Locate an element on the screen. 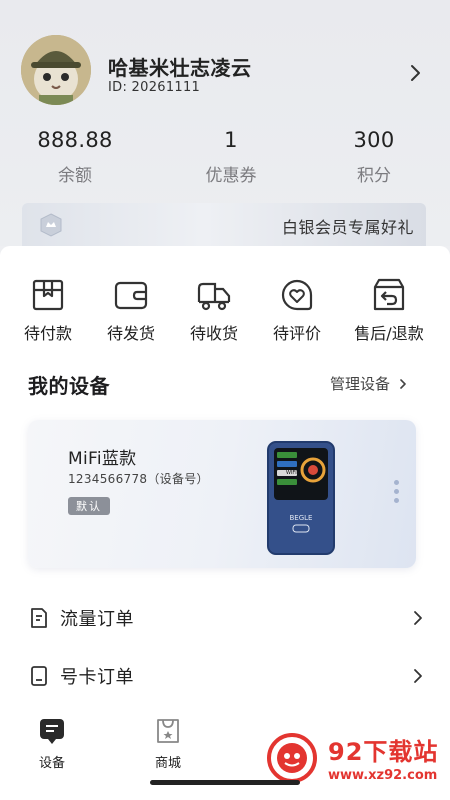 Image resolution: width=450 pixels, height=800 pixels. order-label: 待付款 is located at coordinates (47, 333).